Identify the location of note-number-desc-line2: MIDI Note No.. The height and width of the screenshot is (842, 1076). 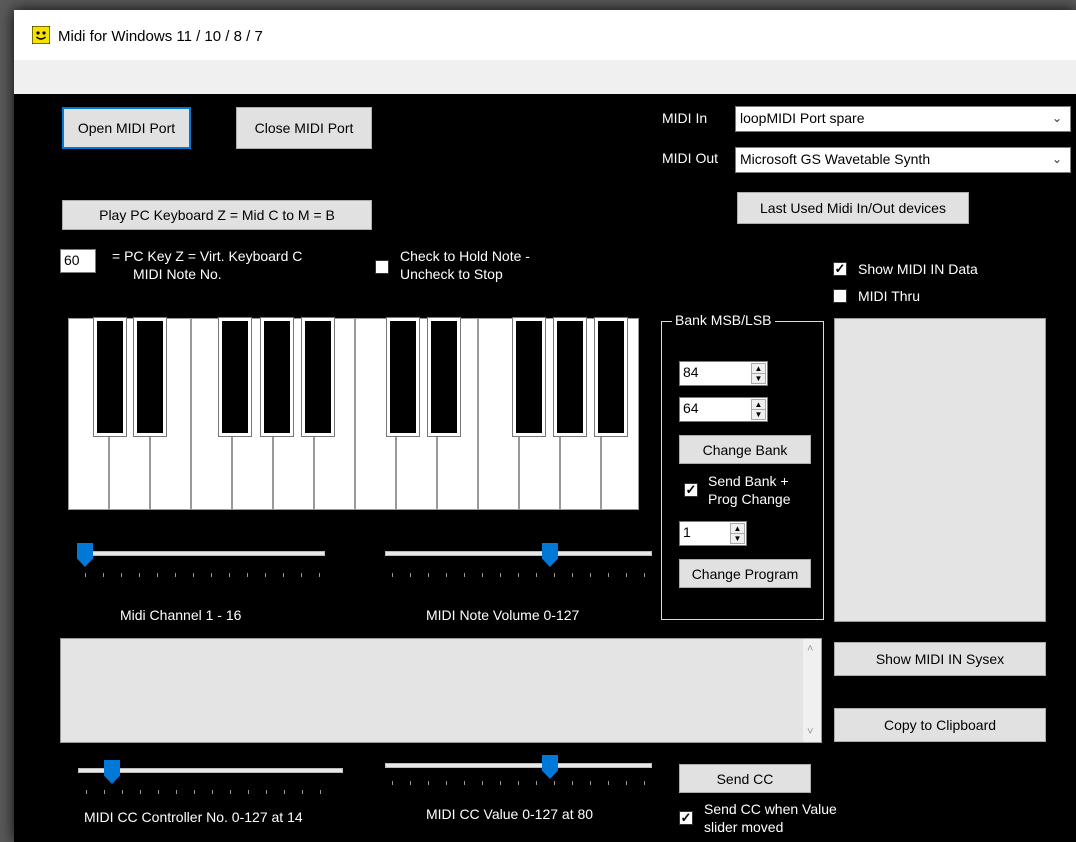
(177, 274).